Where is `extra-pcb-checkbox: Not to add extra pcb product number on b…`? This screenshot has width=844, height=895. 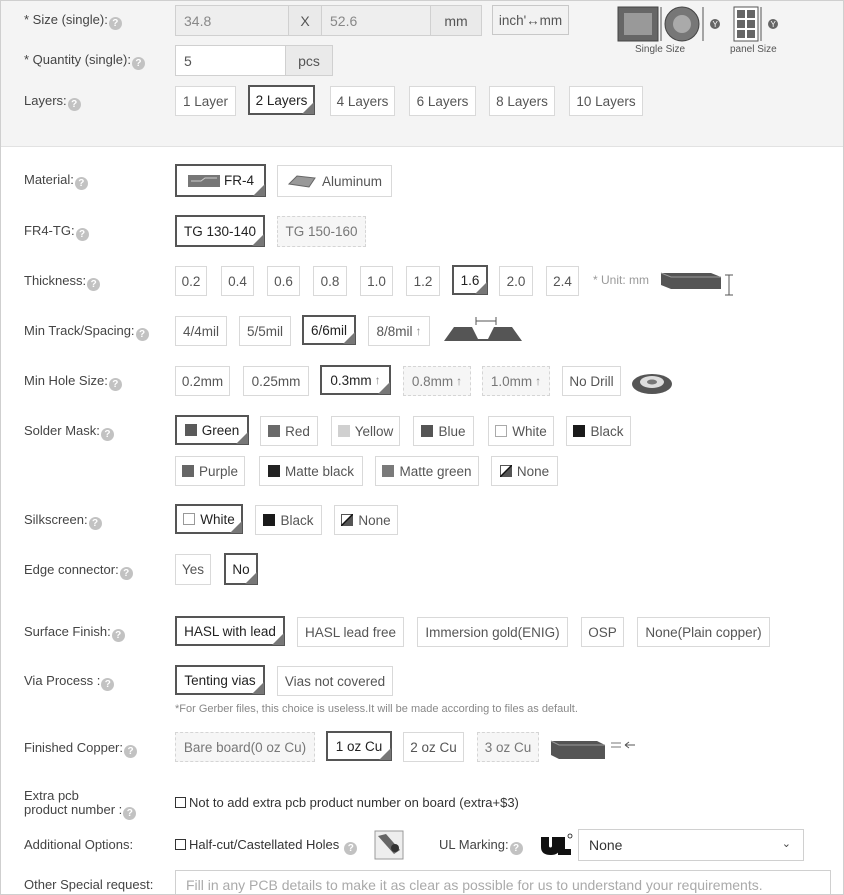
extra-pcb-checkbox: Not to add extra pcb product number on b… is located at coordinates (347, 802).